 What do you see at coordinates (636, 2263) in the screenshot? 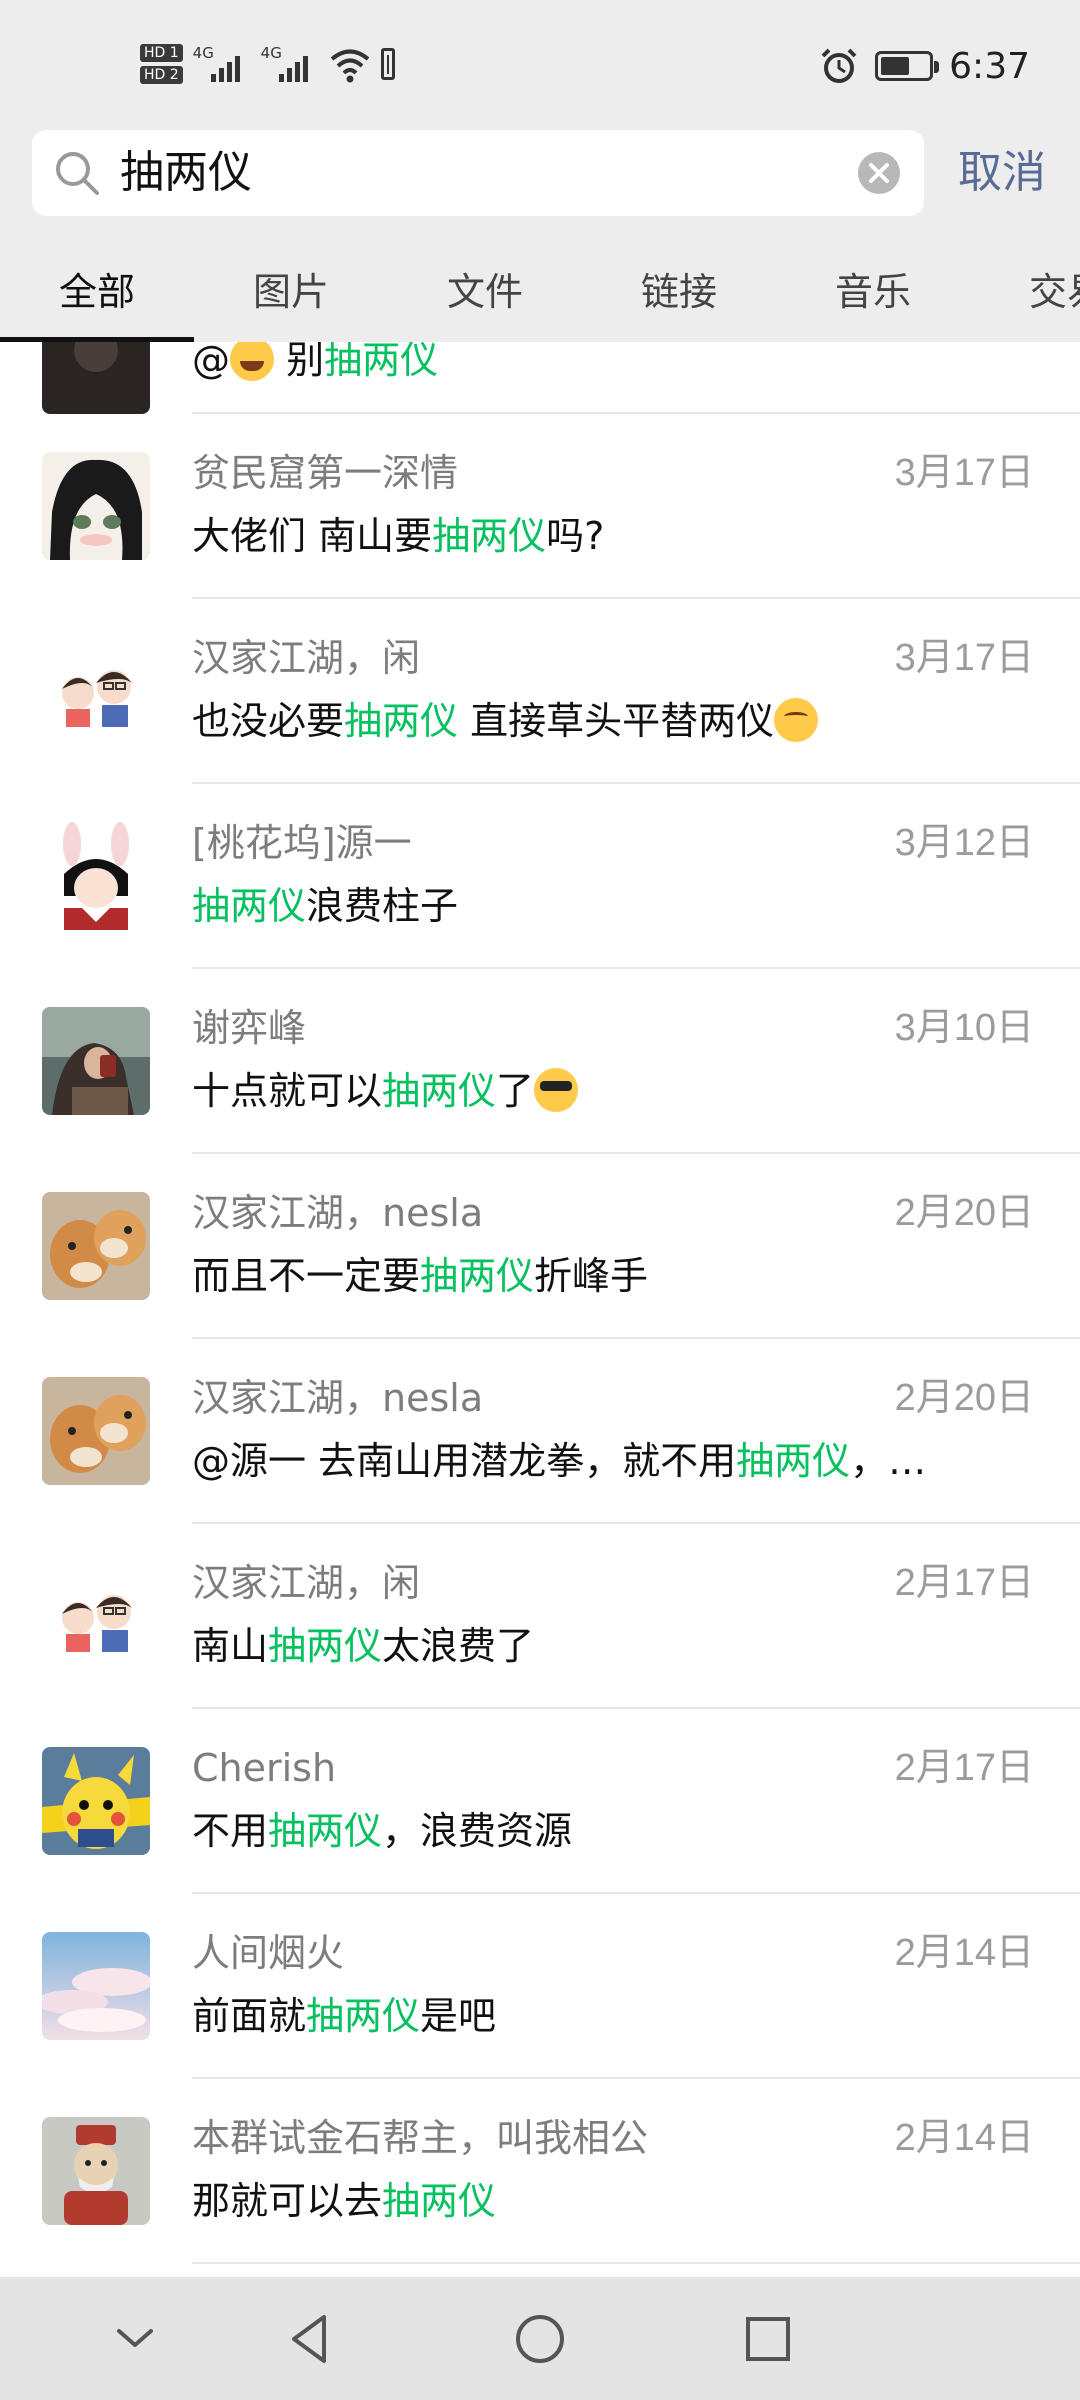
I see `divider` at bounding box center [636, 2263].